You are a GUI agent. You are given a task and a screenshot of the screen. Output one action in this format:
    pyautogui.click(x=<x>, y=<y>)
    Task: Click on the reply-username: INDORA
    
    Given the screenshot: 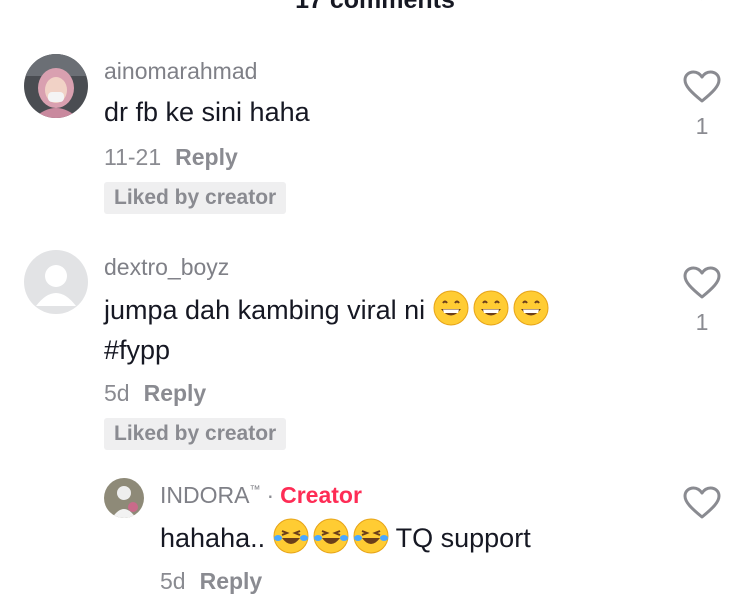 What is the action you would take?
    pyautogui.click(x=204, y=495)
    